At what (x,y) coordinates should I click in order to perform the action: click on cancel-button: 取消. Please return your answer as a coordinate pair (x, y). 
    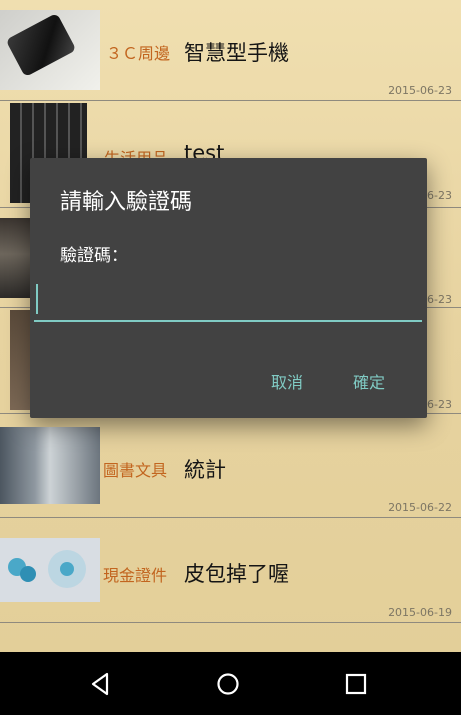
    Looking at the image, I should click on (287, 381).